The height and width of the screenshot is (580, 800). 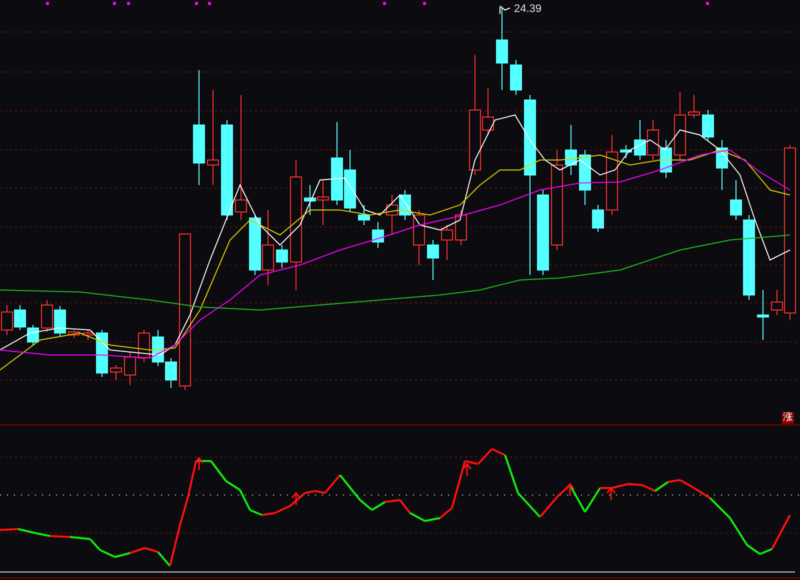 What do you see at coordinates (788, 418) in the screenshot?
I see `rise-badge: 涨` at bounding box center [788, 418].